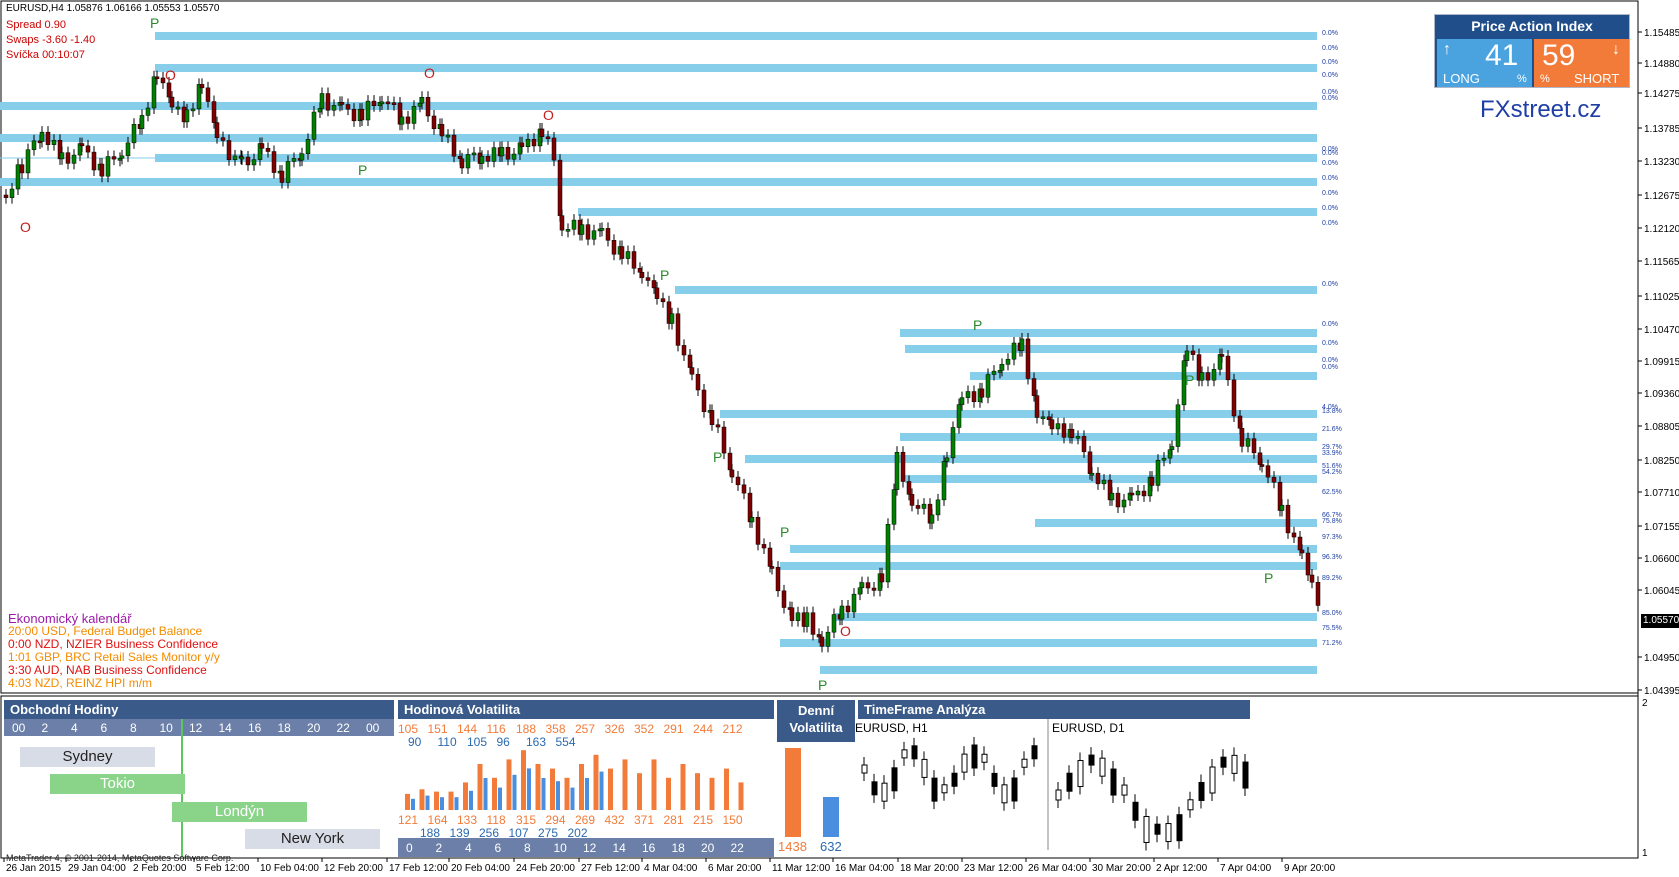 This screenshot has width=1679, height=877. I want to click on level-percent-label: 13.8%, so click(1332, 411).